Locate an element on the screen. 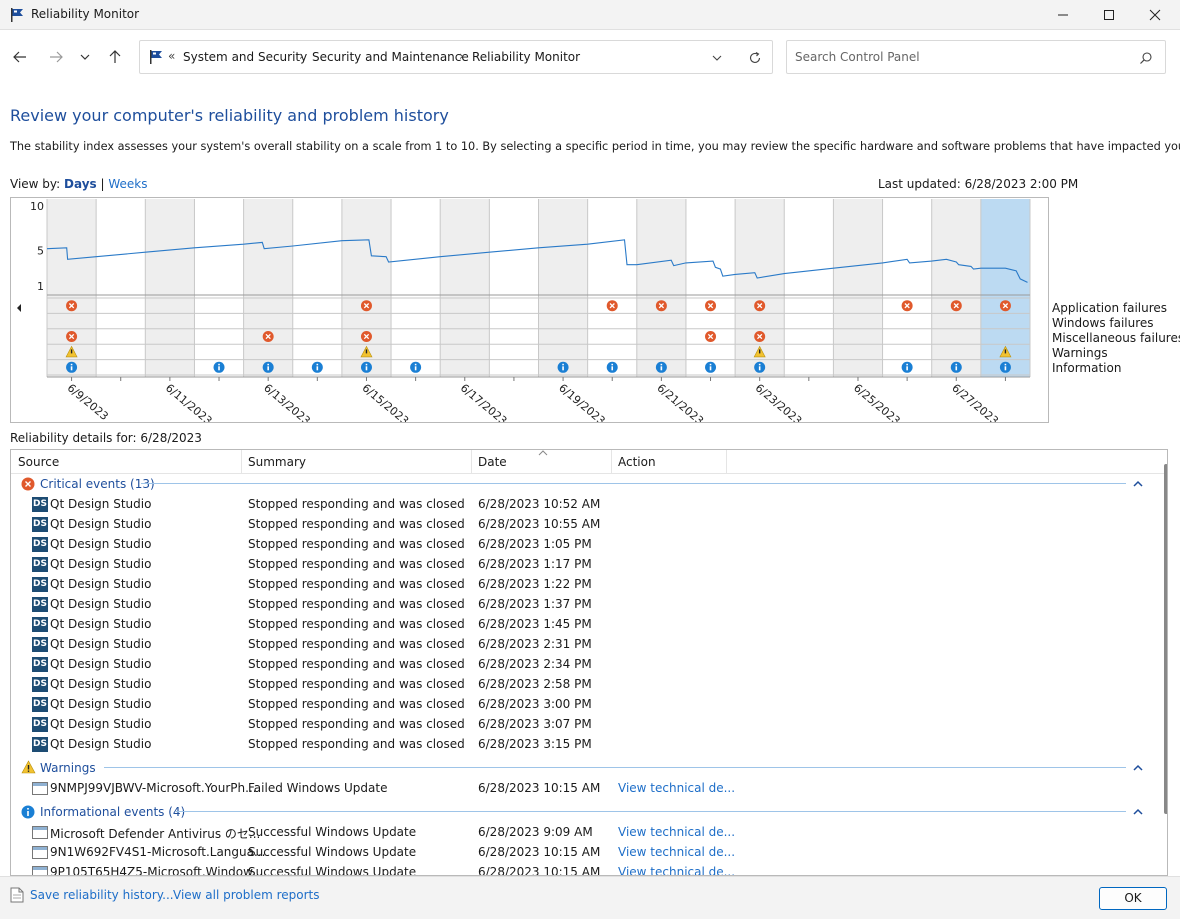 The height and width of the screenshot is (919, 1180). column-header-summary: Summary is located at coordinates (277, 462).